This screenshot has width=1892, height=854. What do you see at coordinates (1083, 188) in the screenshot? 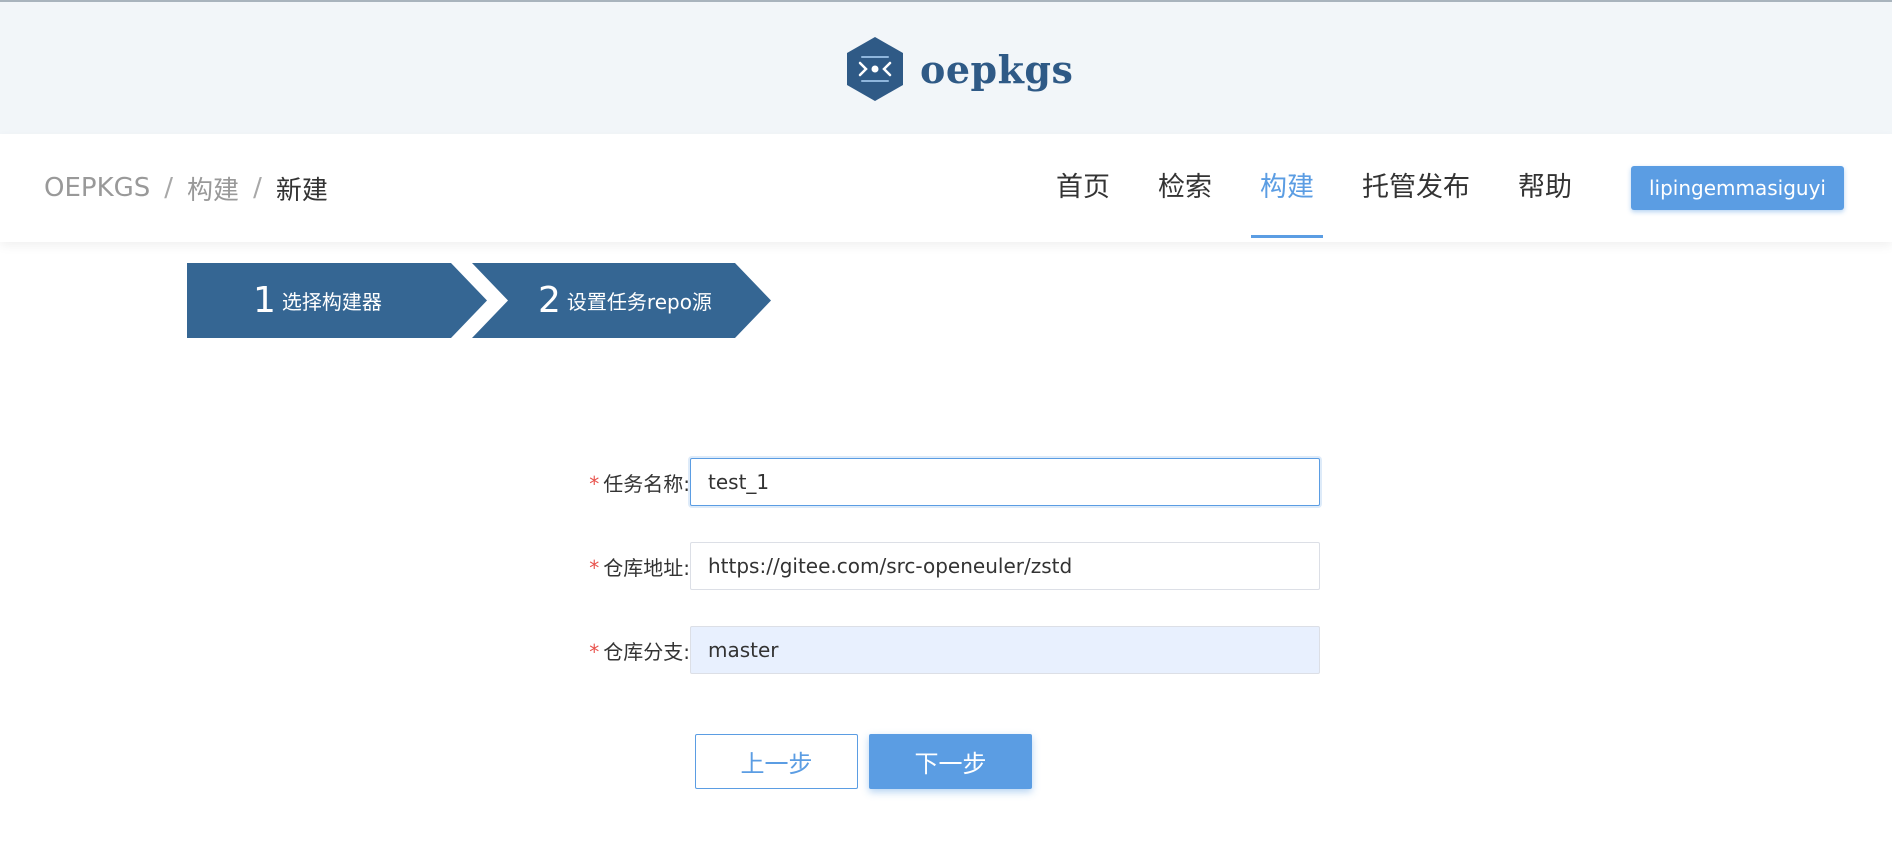
I see `nav-item-home: 首页` at bounding box center [1083, 188].